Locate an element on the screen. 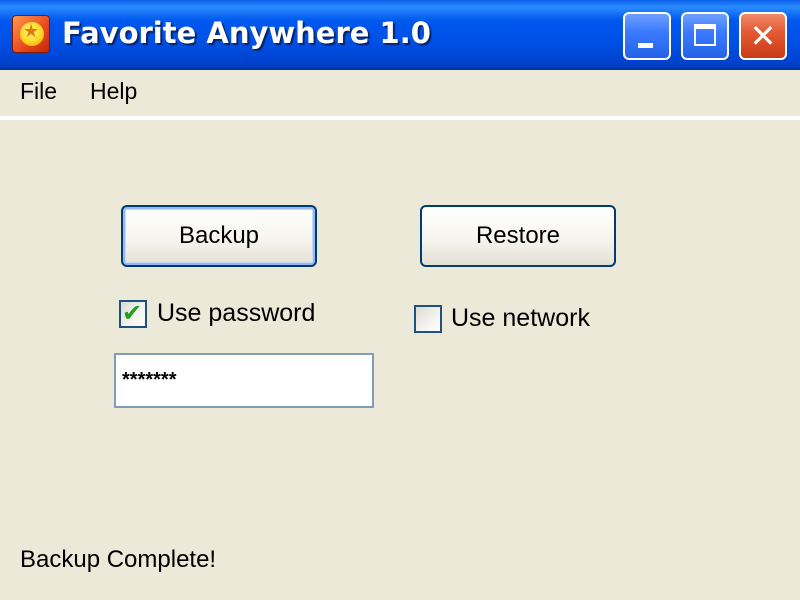 This screenshot has height=600, width=800. use-password-checkbox: ✔ is located at coordinates (133, 313).